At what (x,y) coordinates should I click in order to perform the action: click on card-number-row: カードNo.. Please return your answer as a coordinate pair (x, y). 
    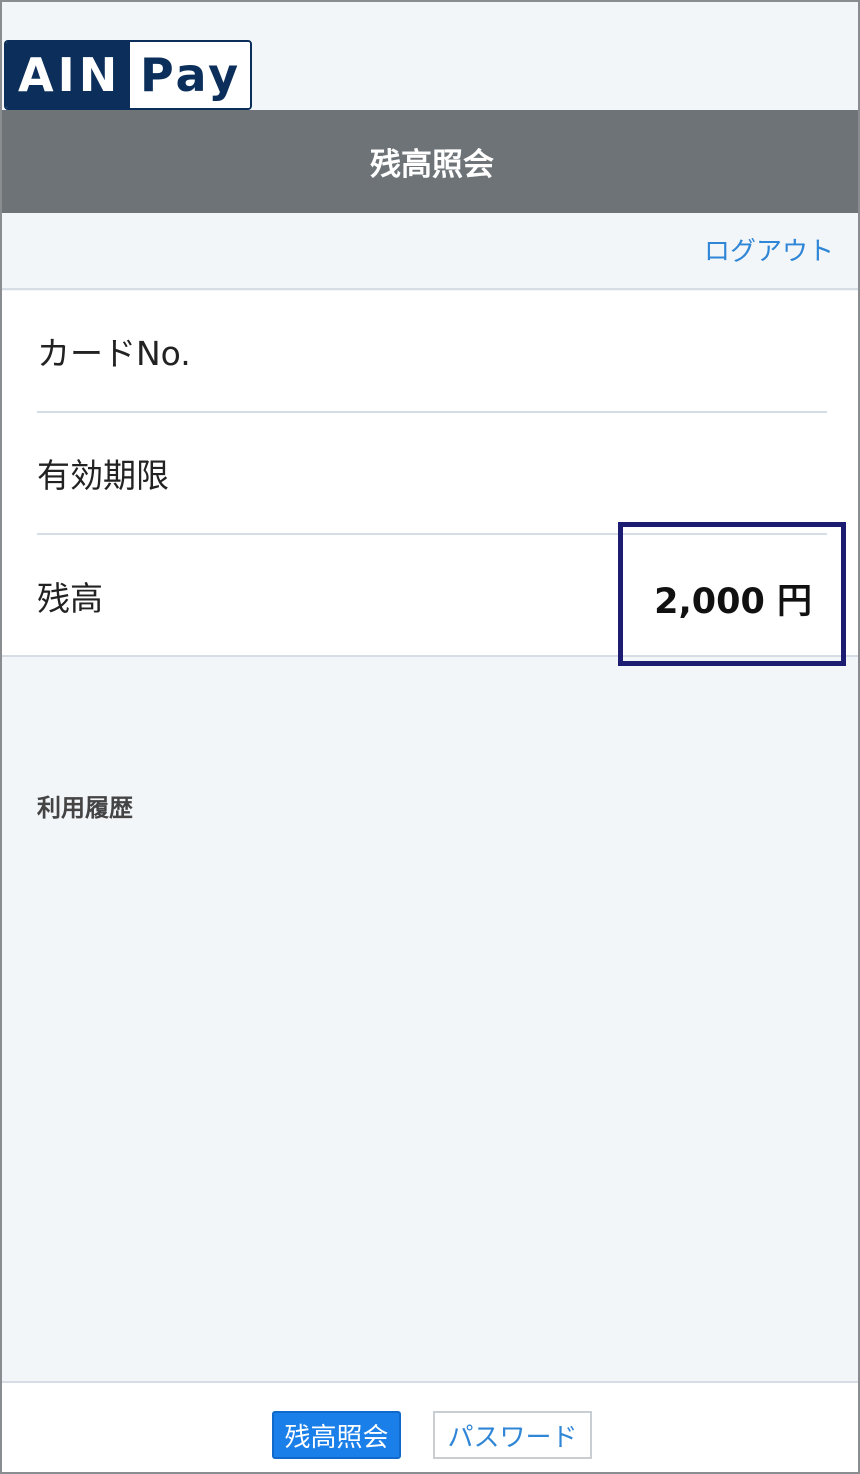
    Looking at the image, I should click on (432, 352).